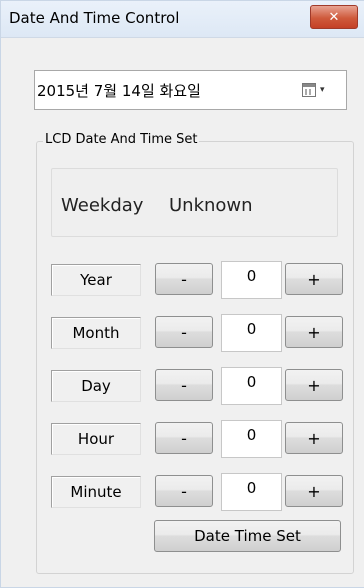 The width and height of the screenshot is (364, 588). What do you see at coordinates (182, 19) in the screenshot?
I see `title-bar: Date And Time Control ✕` at bounding box center [182, 19].